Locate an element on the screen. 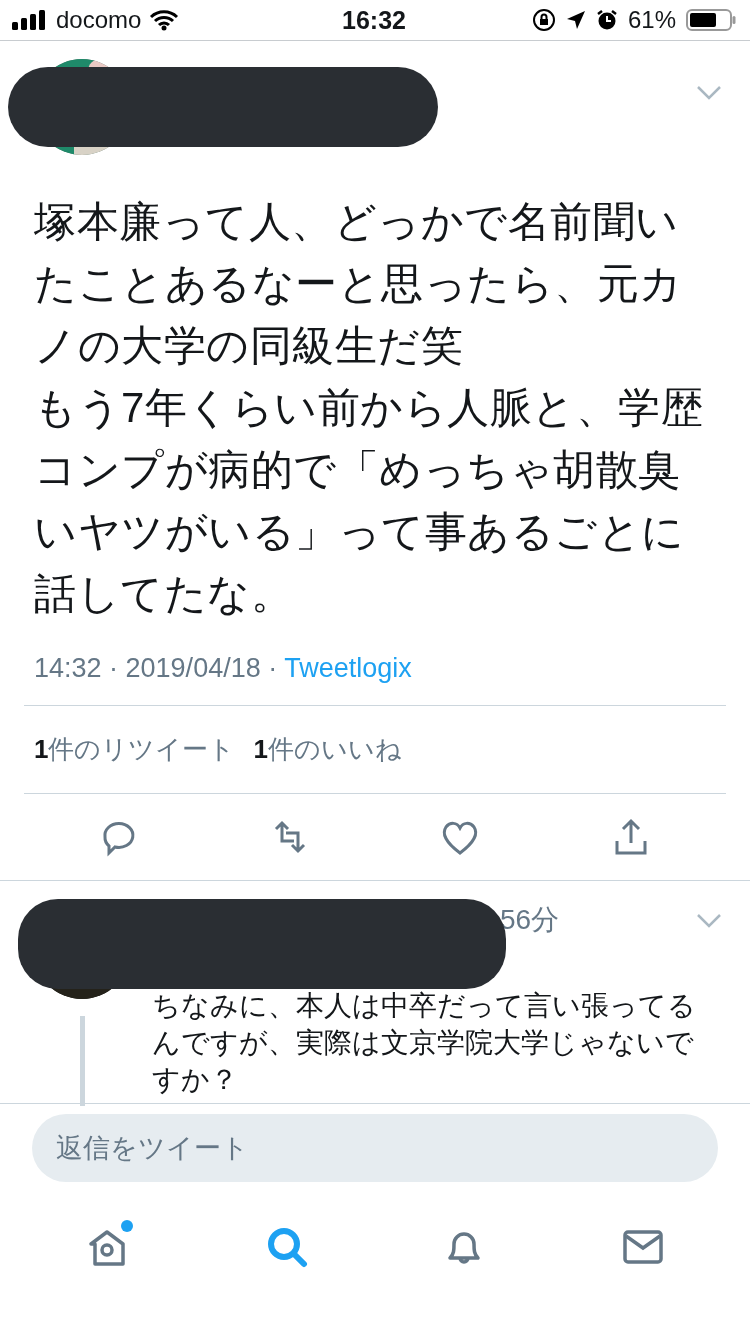 The width and height of the screenshot is (750, 1334). reply-text: ちなみに、本人は中卒だって言い張ってるんですが、実際は文京学院大学じゃないですか？ is located at coordinates (424, 1043).